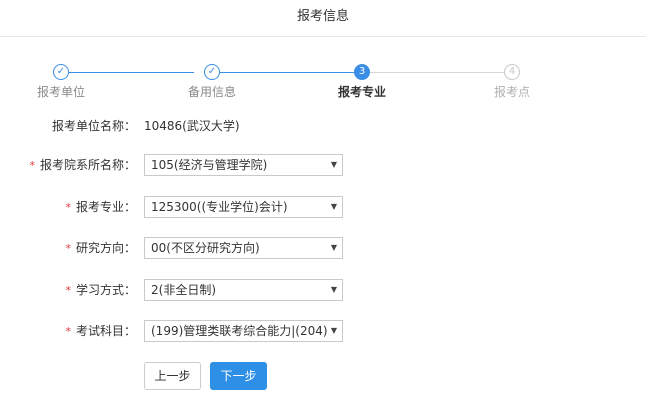  I want to click on page-title: 报考信息, so click(322, 16).